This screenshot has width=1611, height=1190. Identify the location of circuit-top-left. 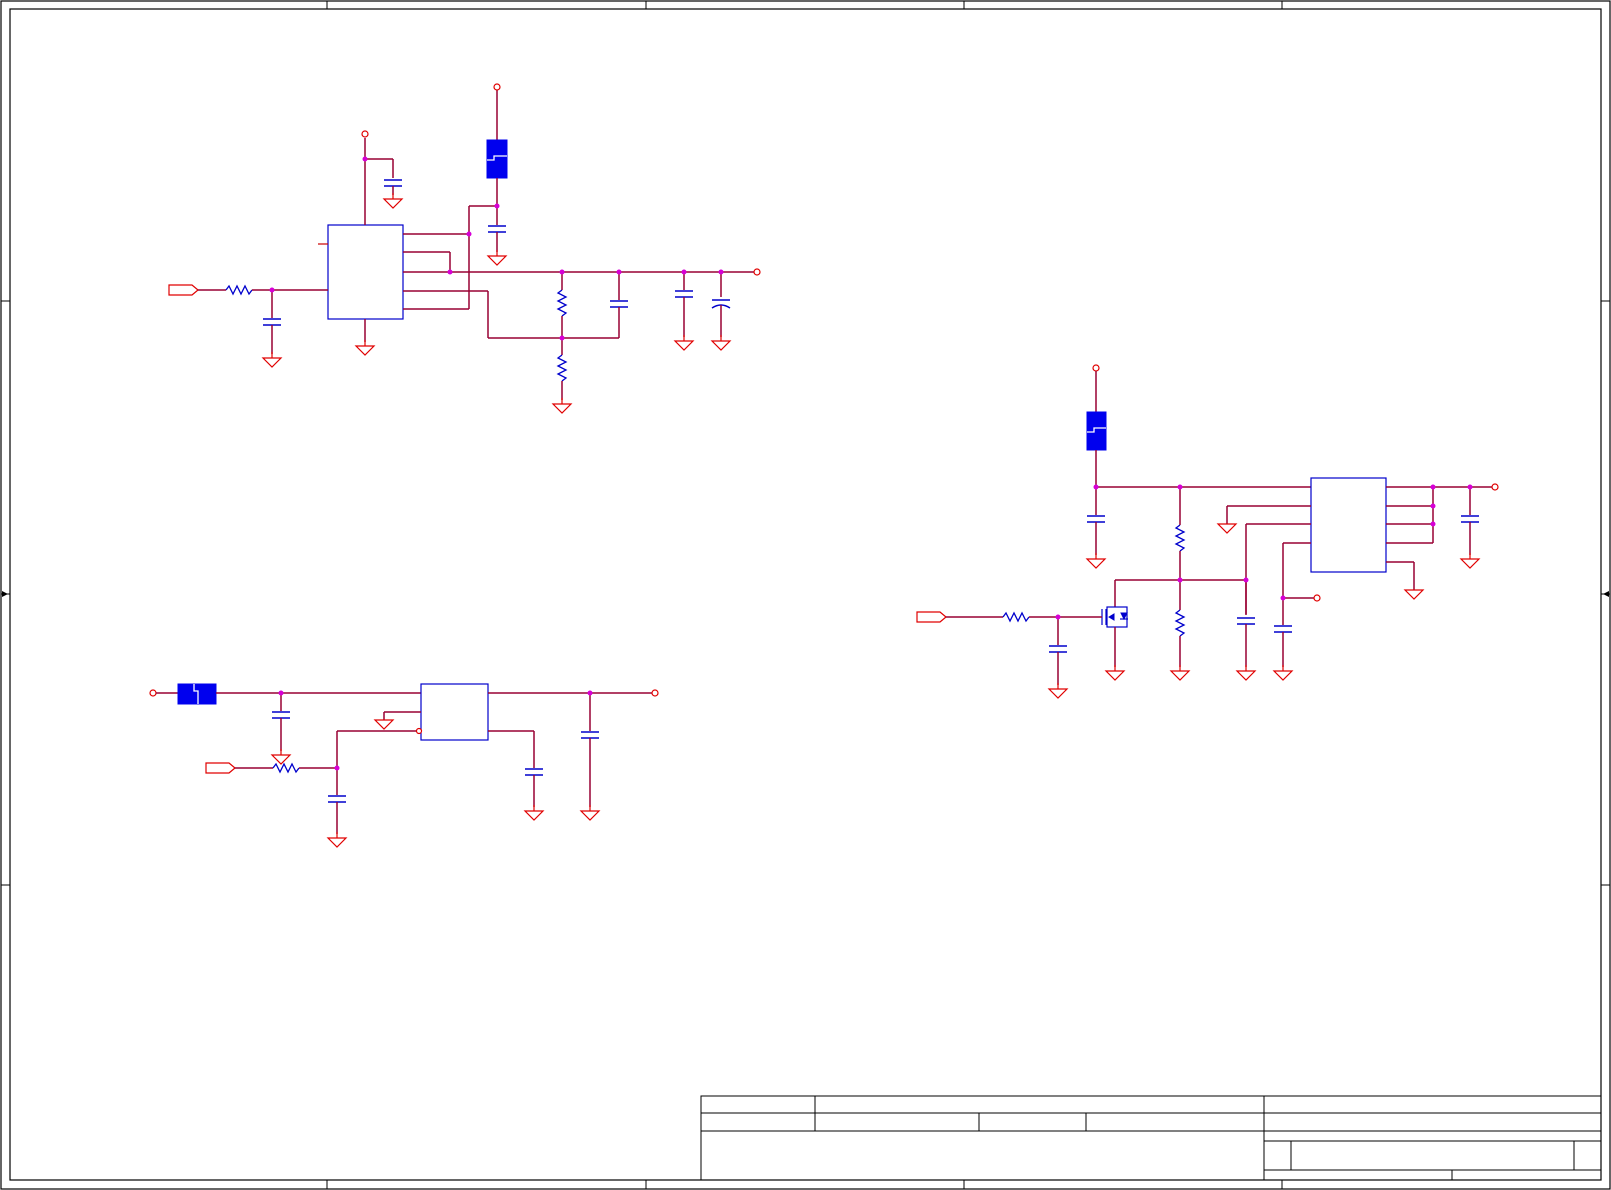
(464, 248).